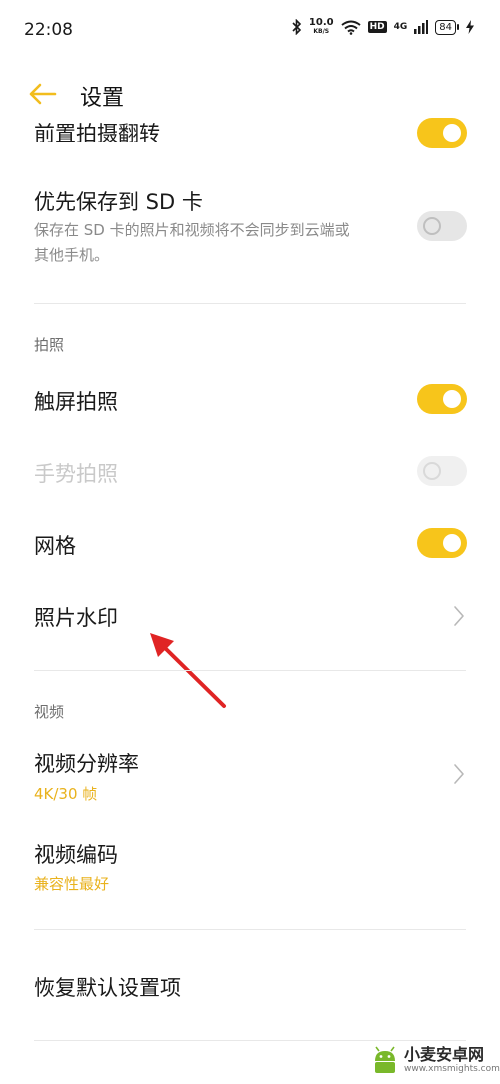 This screenshot has height=1084, width=500. What do you see at coordinates (321, 31) in the screenshot?
I see `net-speed-unit: KB/S` at bounding box center [321, 31].